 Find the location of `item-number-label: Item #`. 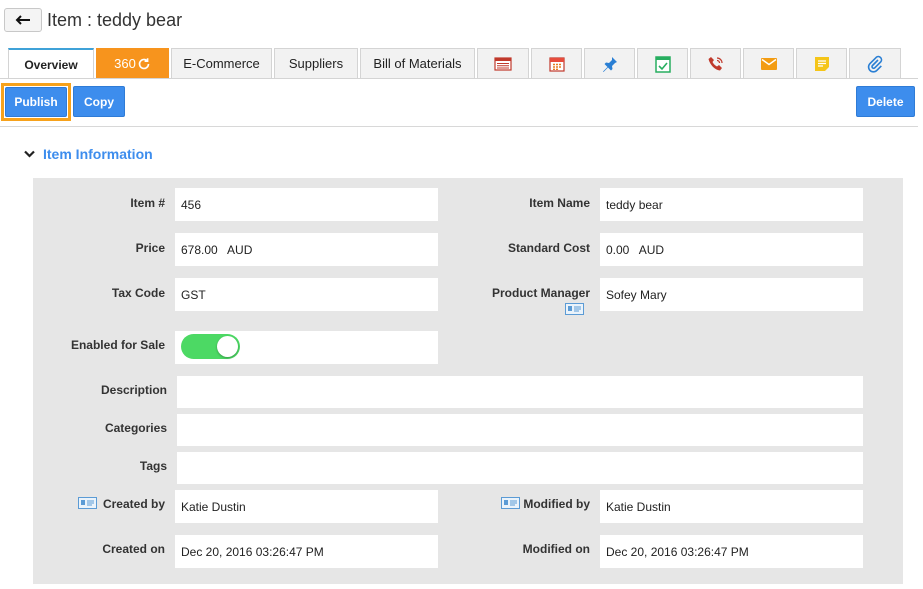

item-number-label: Item # is located at coordinates (147, 203).